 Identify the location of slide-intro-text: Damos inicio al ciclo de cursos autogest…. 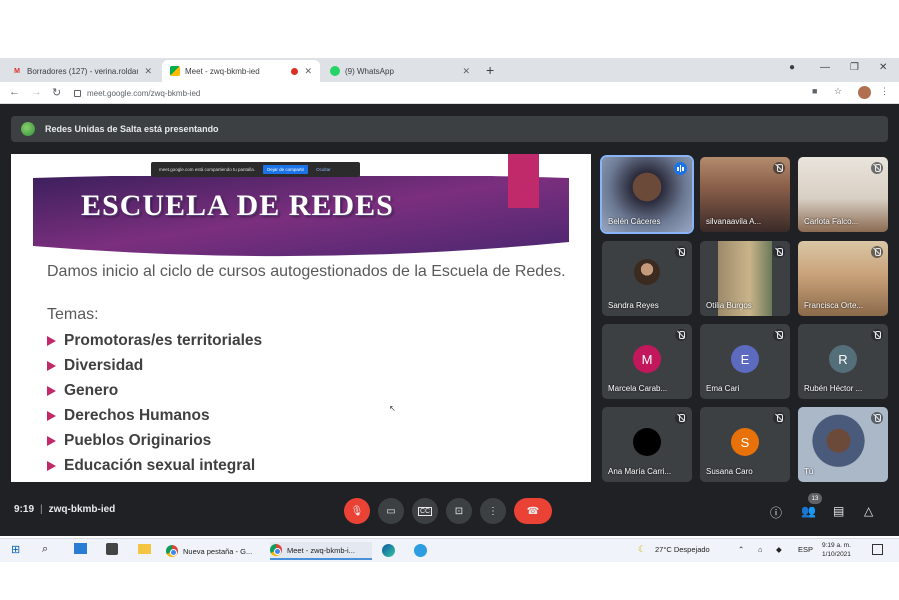
(306, 271).